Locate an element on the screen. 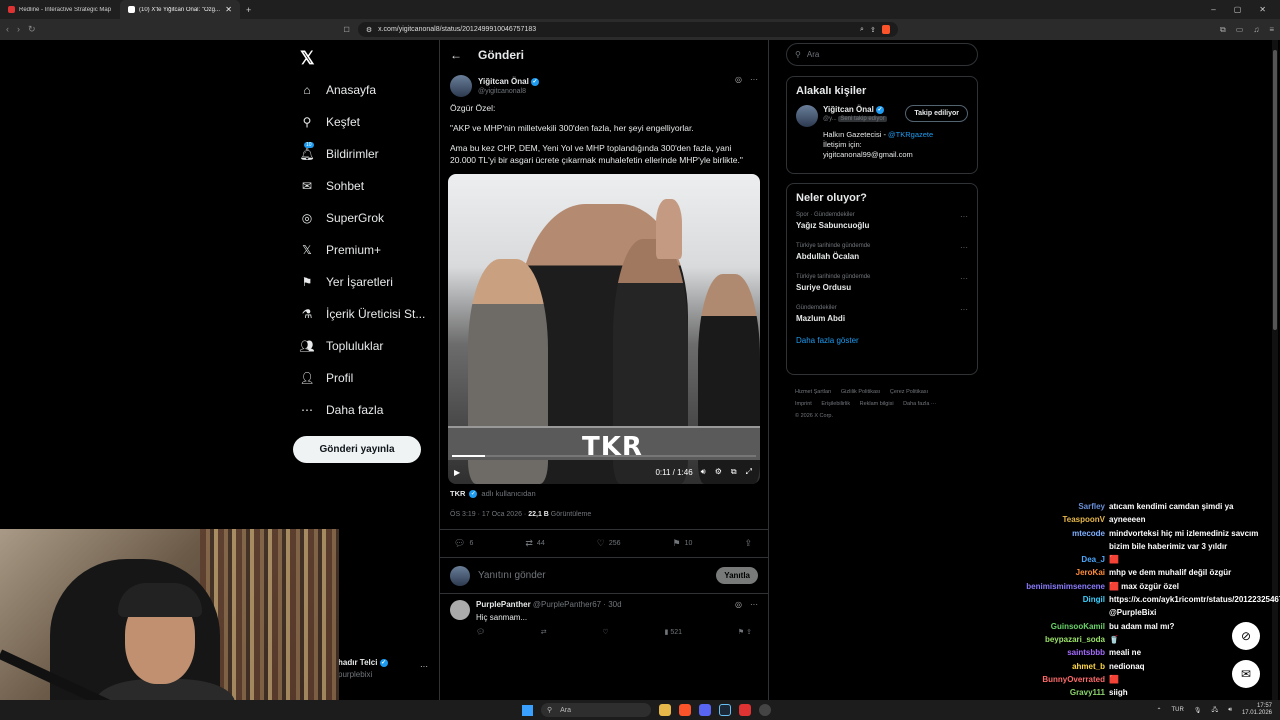  app-icon is located at coordinates (745, 710).